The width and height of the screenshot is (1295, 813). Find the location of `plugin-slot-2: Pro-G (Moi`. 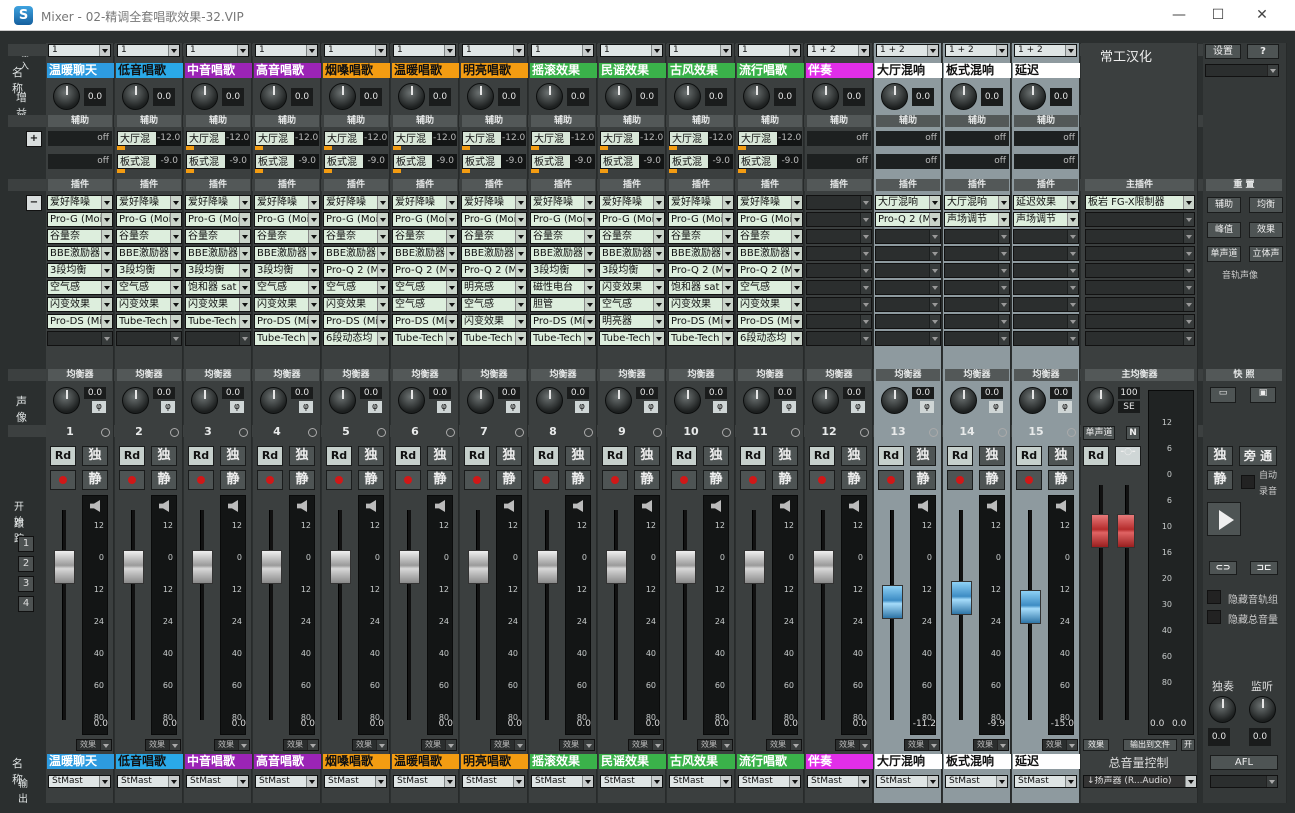

plugin-slot-2: Pro-G (Moi is located at coordinates (770, 219).